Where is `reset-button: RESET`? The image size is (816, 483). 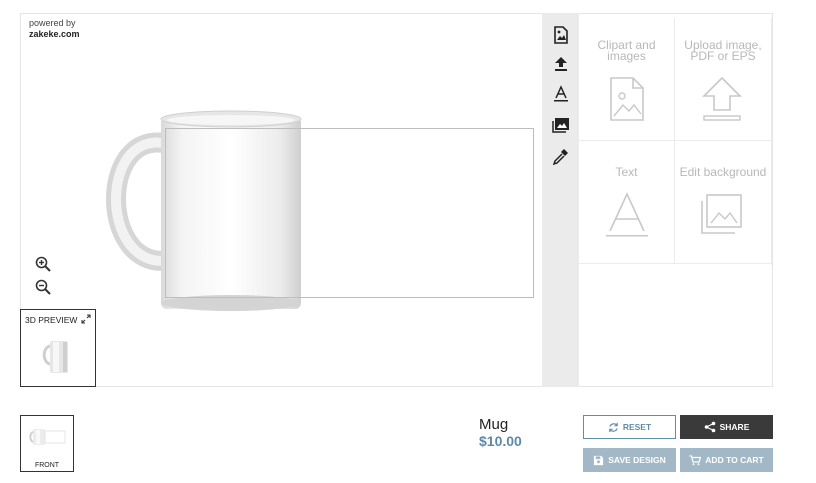 reset-button: RESET is located at coordinates (629, 427).